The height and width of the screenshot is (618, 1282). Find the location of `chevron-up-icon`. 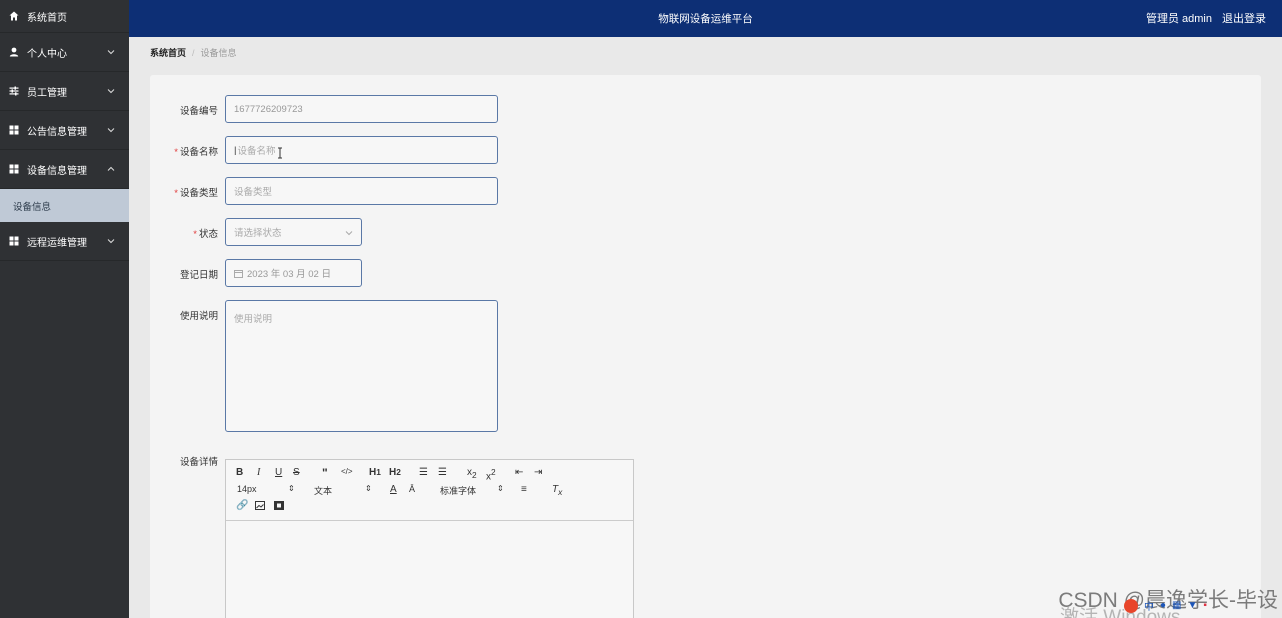

chevron-up-icon is located at coordinates (111, 168).